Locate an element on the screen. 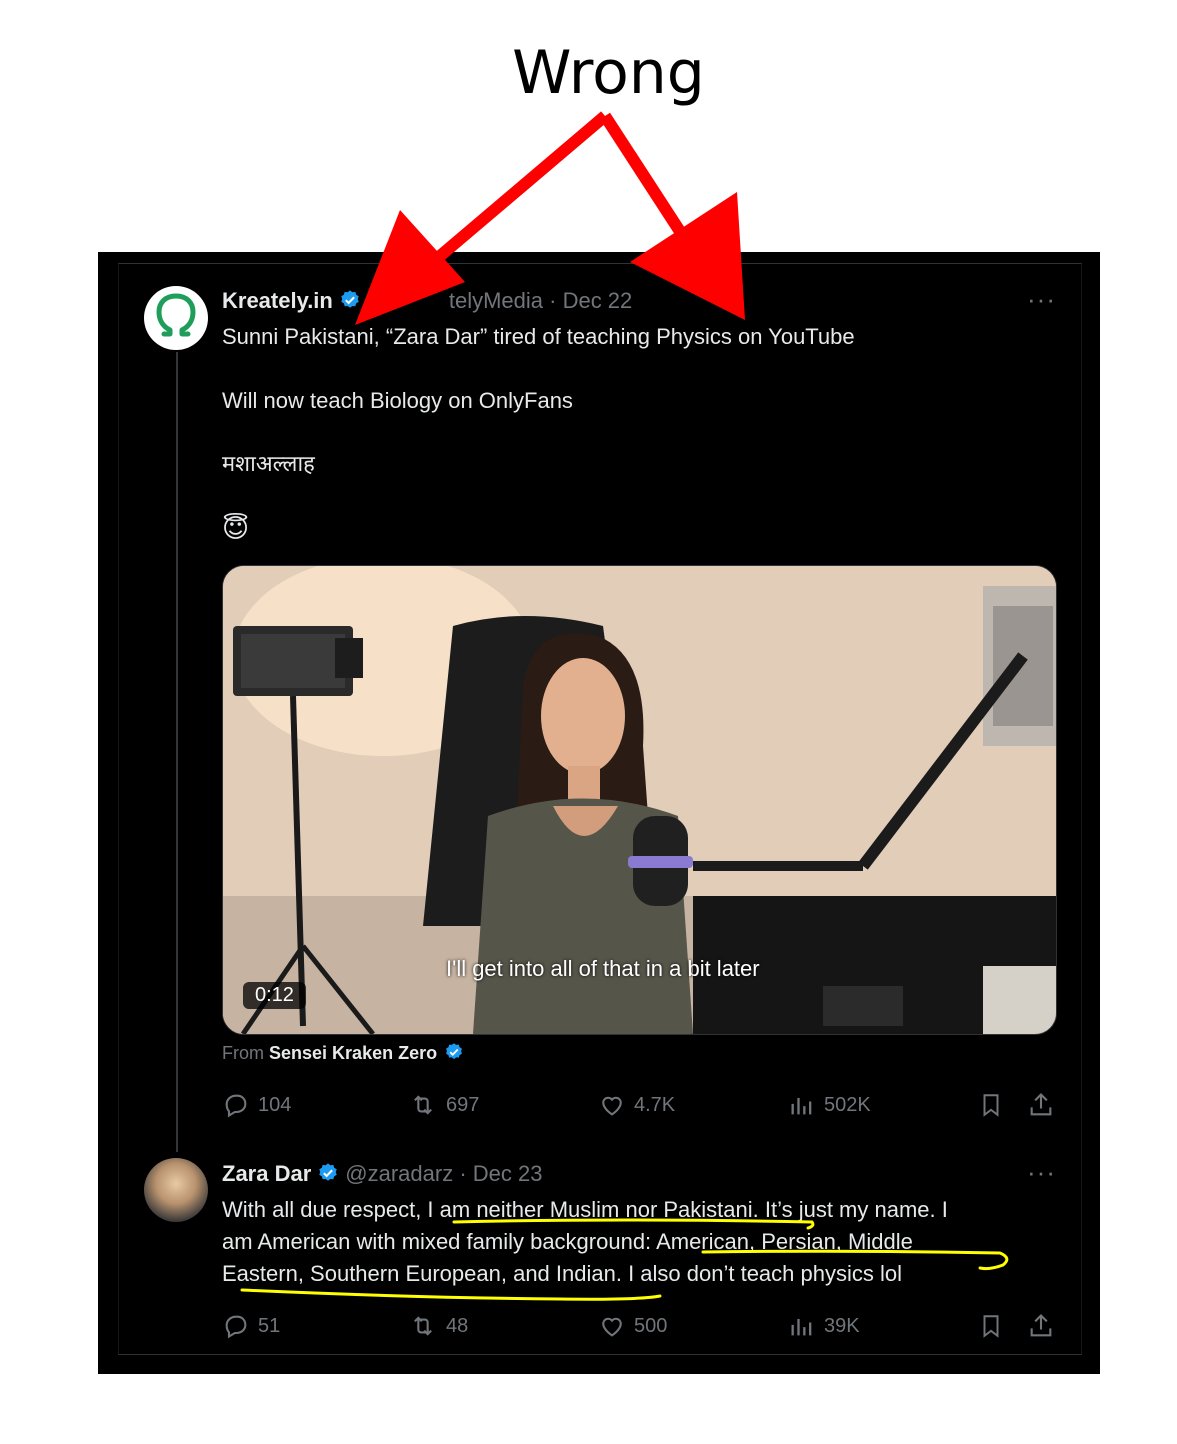 This screenshot has width=1177, height=1444. reply-button: 104 is located at coordinates (256, 1105).